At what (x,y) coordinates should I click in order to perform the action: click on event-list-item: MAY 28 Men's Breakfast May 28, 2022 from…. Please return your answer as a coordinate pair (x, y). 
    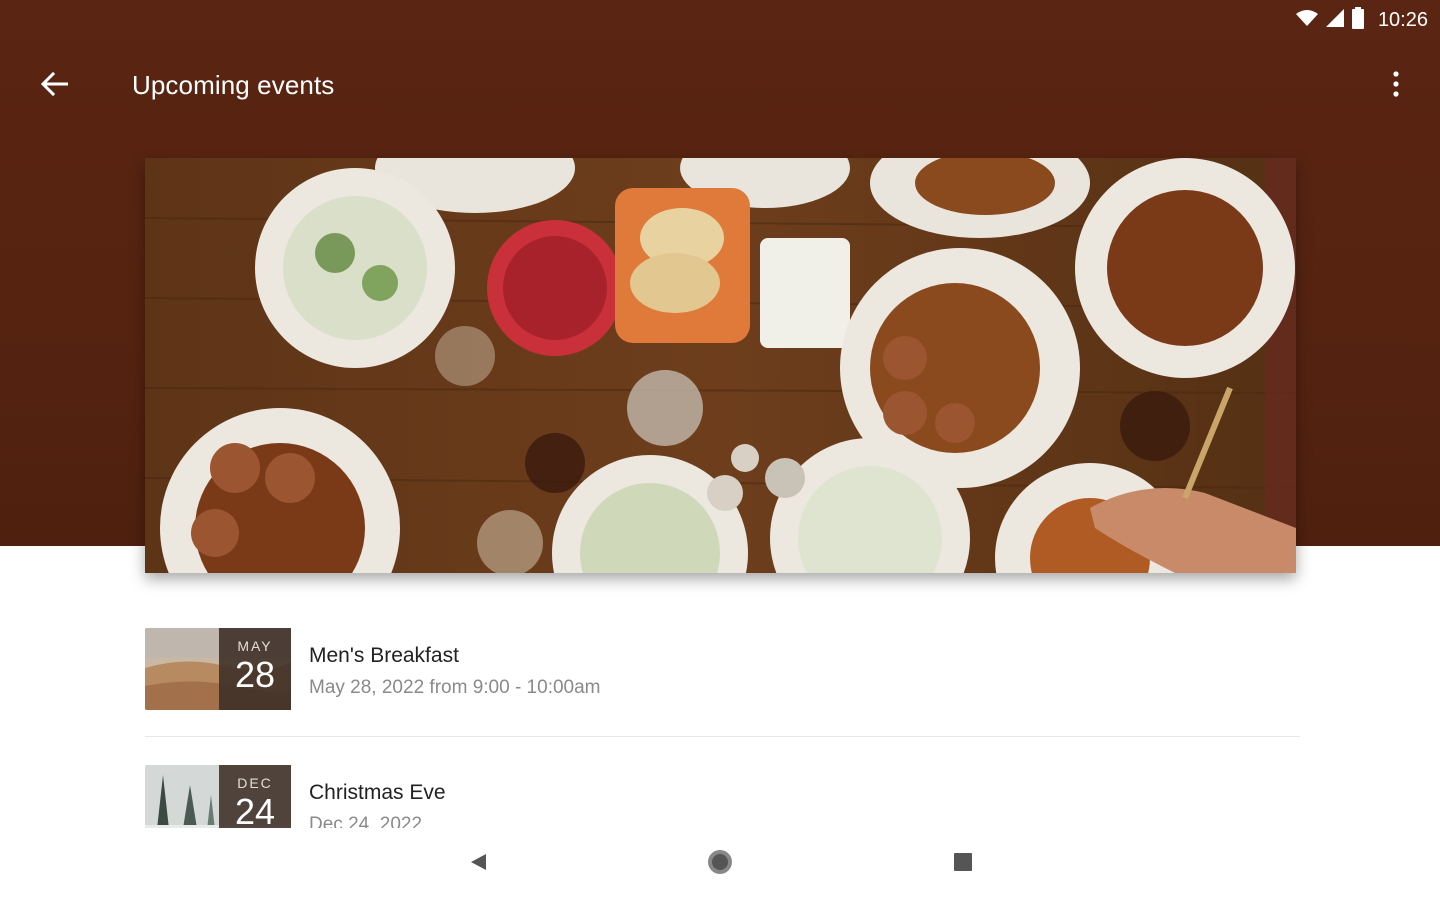
    Looking at the image, I should click on (722, 688).